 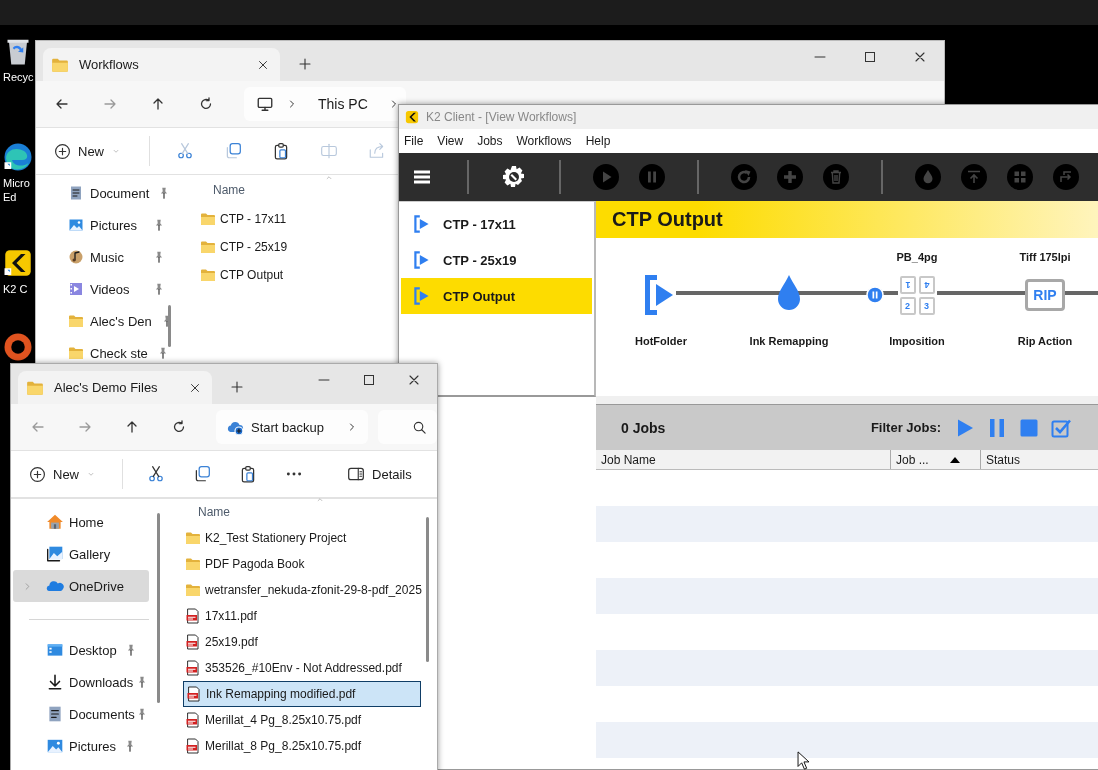 I want to click on workflow-header: CTP Output, so click(x=847, y=219).